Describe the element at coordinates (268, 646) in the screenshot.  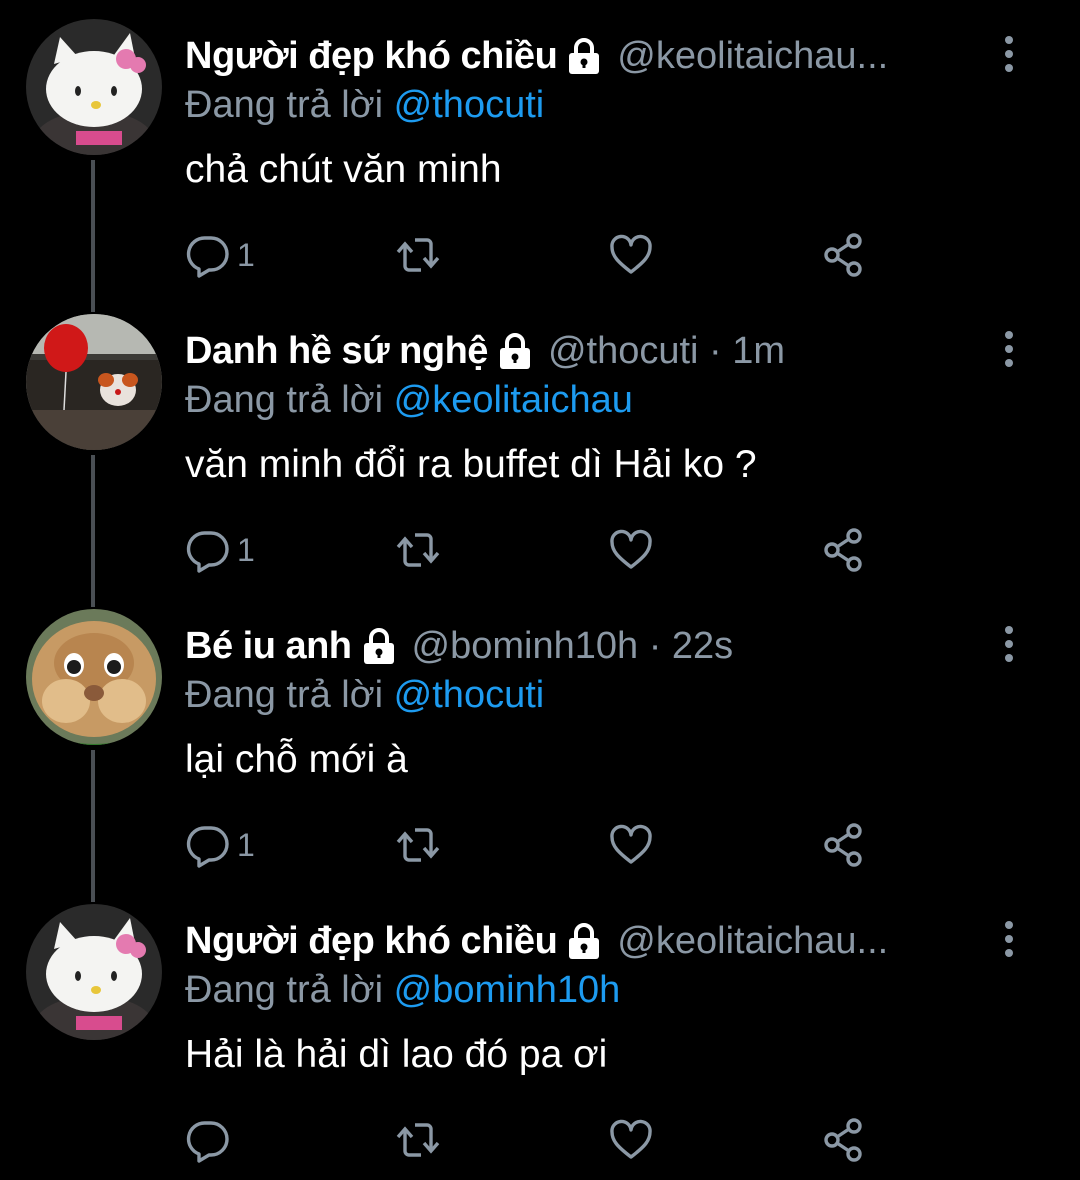
I see `display-name: Bé iu anh` at that location.